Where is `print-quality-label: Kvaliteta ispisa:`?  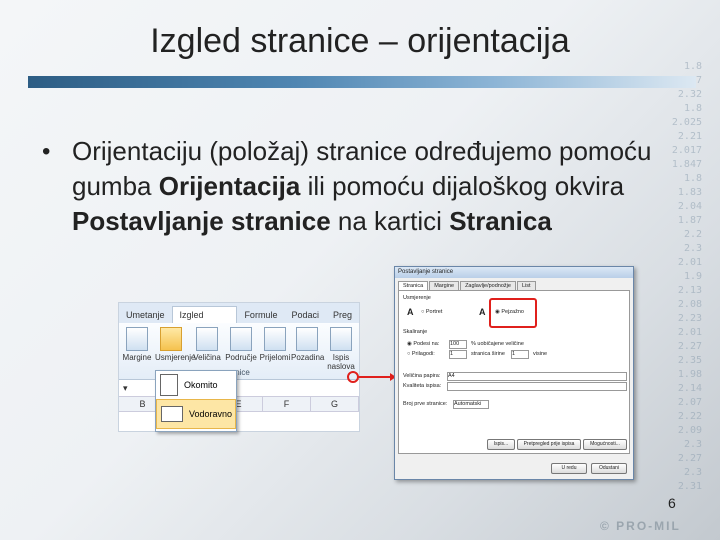 print-quality-label: Kvaliteta ispisa: is located at coordinates (422, 386).